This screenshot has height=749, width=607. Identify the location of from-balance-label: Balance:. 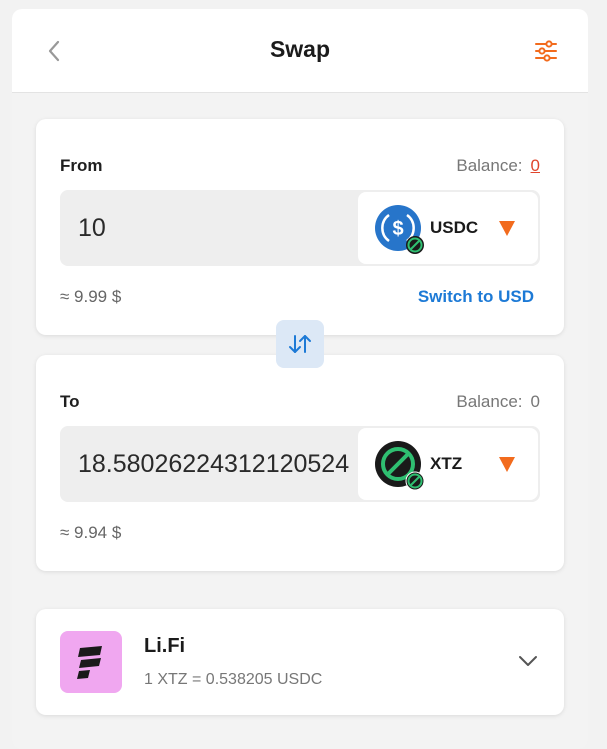
(489, 165).